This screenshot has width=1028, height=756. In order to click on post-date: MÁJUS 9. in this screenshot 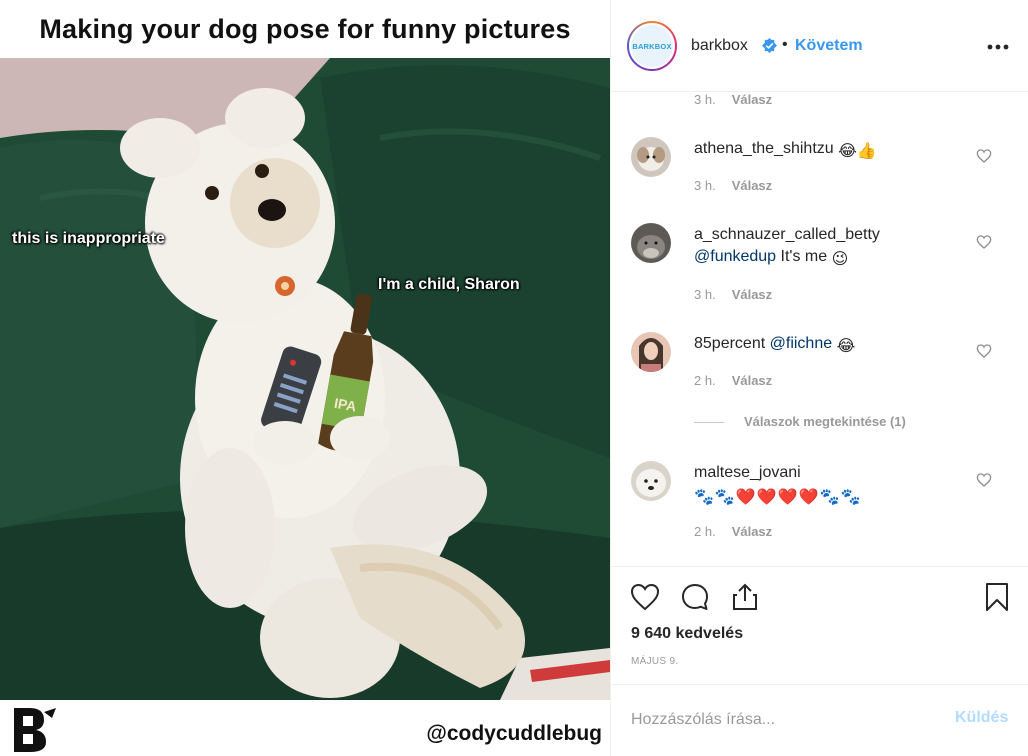, I will do `click(654, 661)`.